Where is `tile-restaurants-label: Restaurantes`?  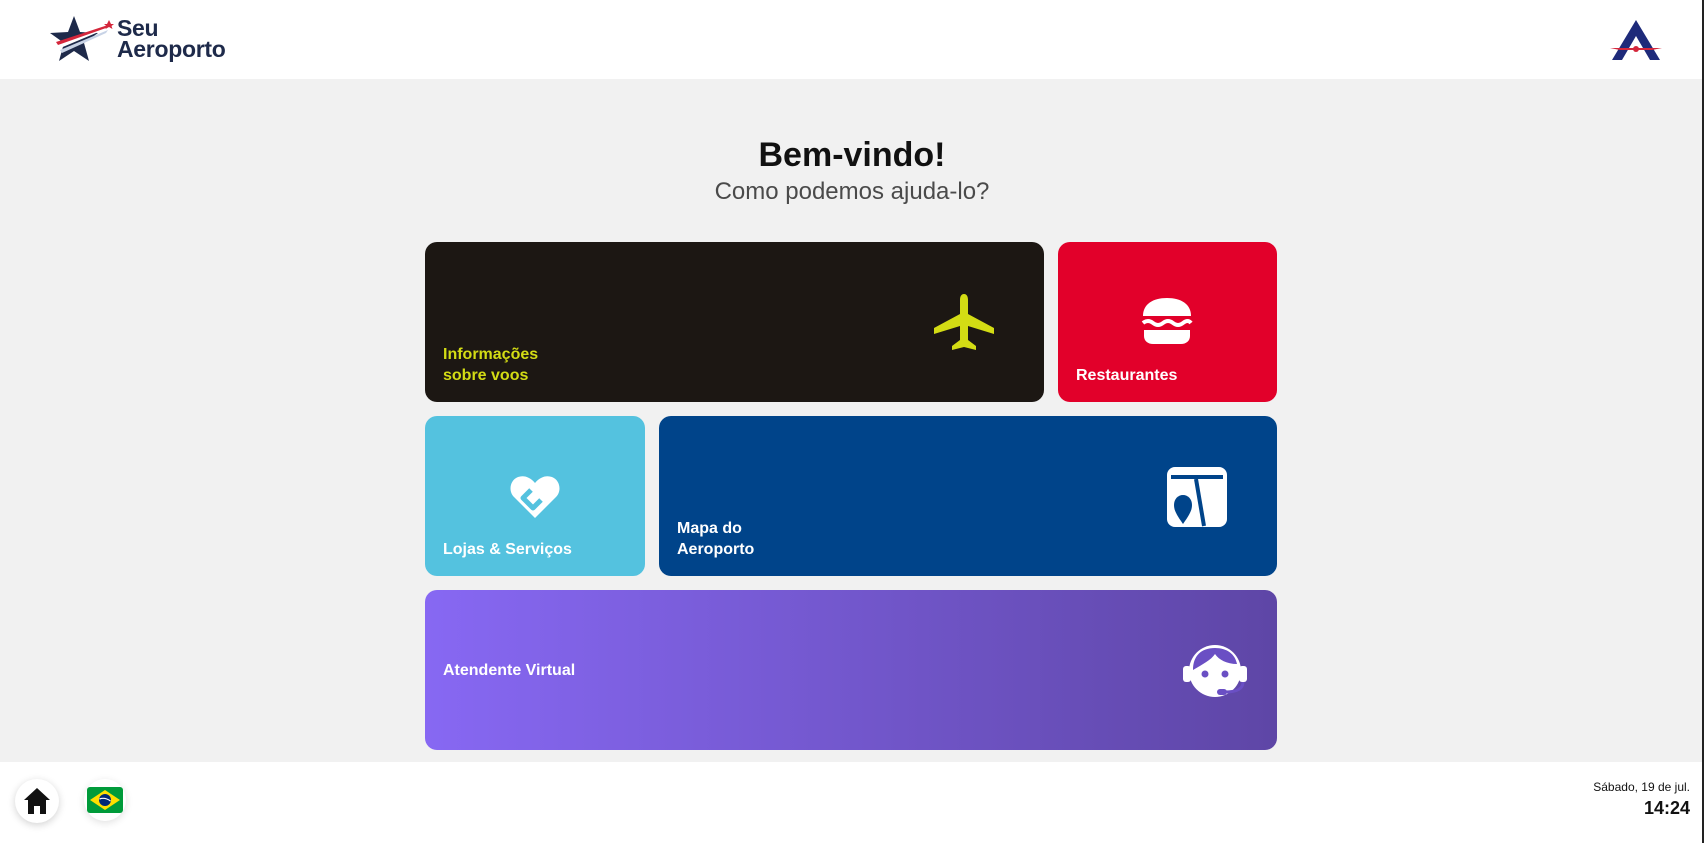 tile-restaurants-label: Restaurantes is located at coordinates (1127, 375).